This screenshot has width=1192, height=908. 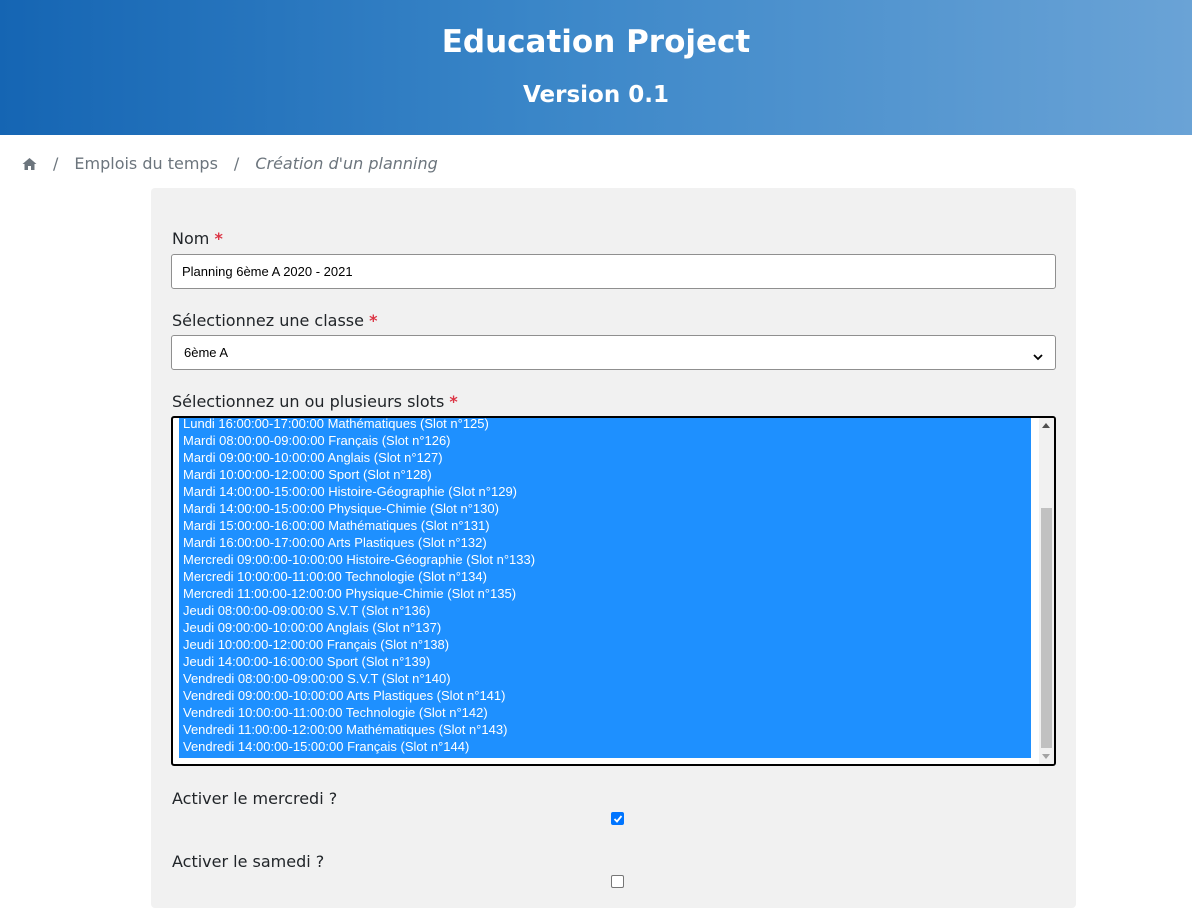 I want to click on home-icon, so click(x=29, y=163).